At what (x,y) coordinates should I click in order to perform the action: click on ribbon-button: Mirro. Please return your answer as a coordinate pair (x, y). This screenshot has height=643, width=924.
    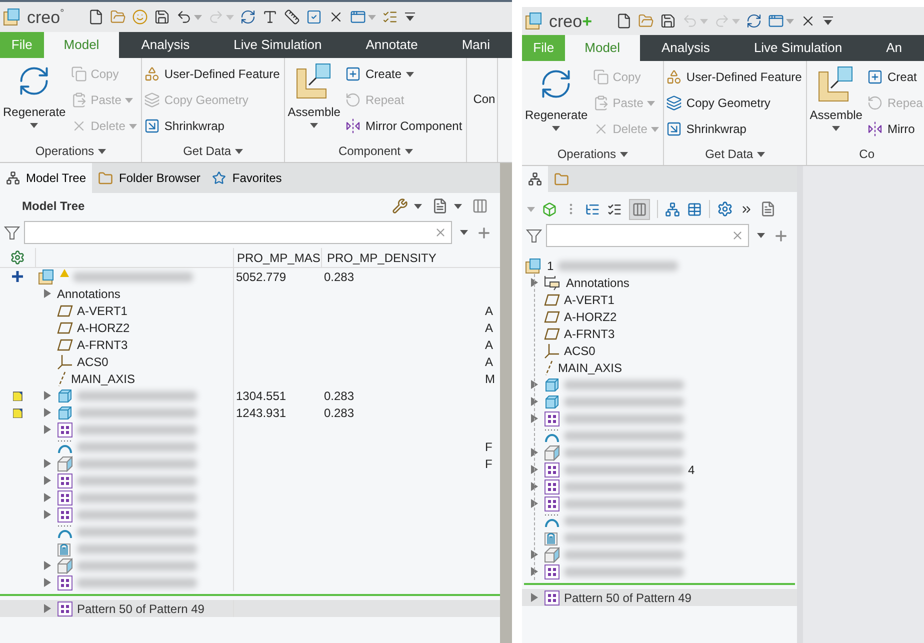
    Looking at the image, I should click on (895, 129).